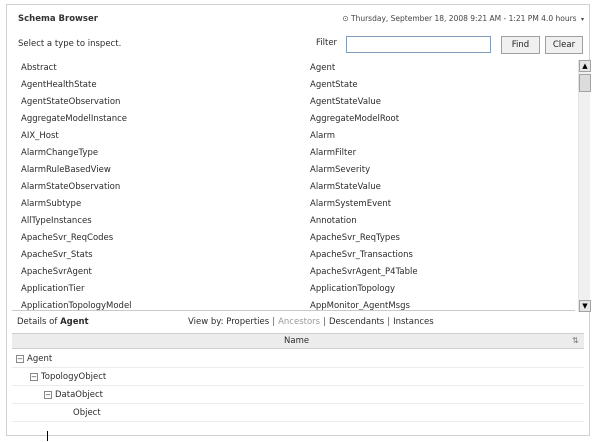 The width and height of the screenshot is (596, 442). What do you see at coordinates (364, 187) in the screenshot?
I see `type-item: AlarmStateValue` at bounding box center [364, 187].